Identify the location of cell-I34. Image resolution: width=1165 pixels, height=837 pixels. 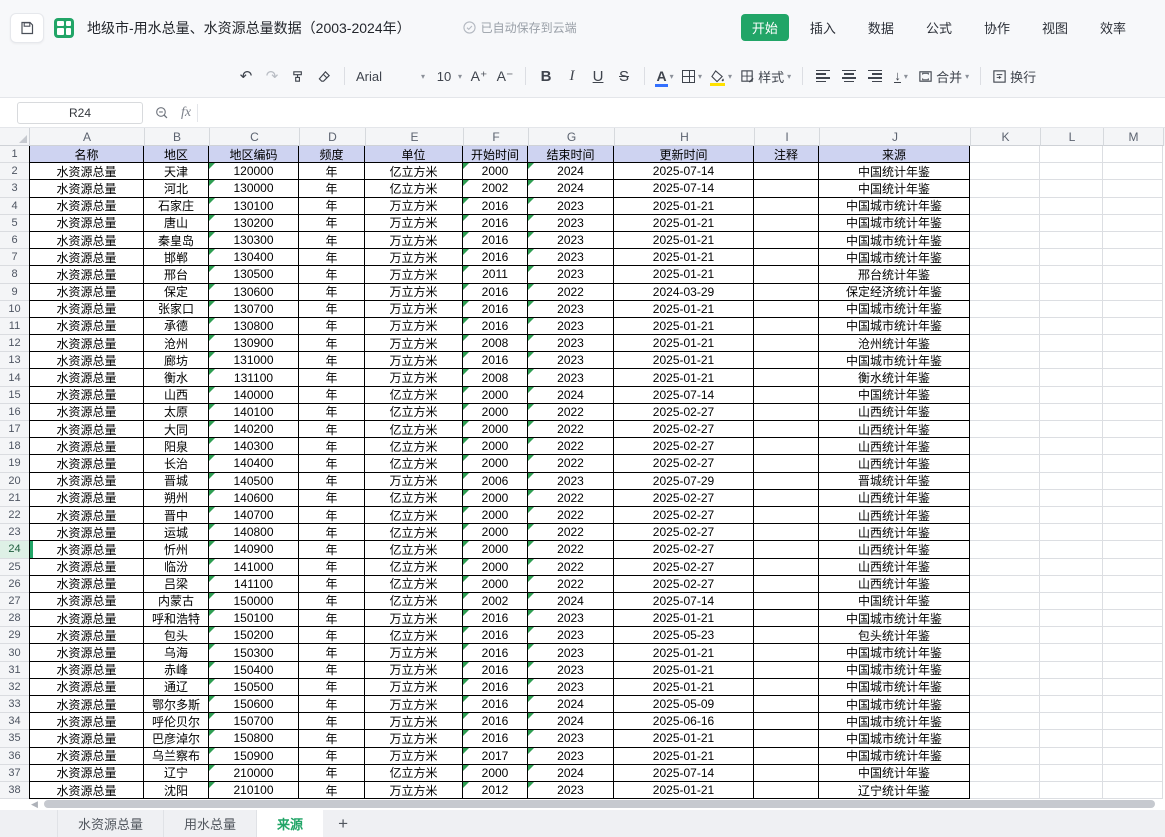
(786, 722).